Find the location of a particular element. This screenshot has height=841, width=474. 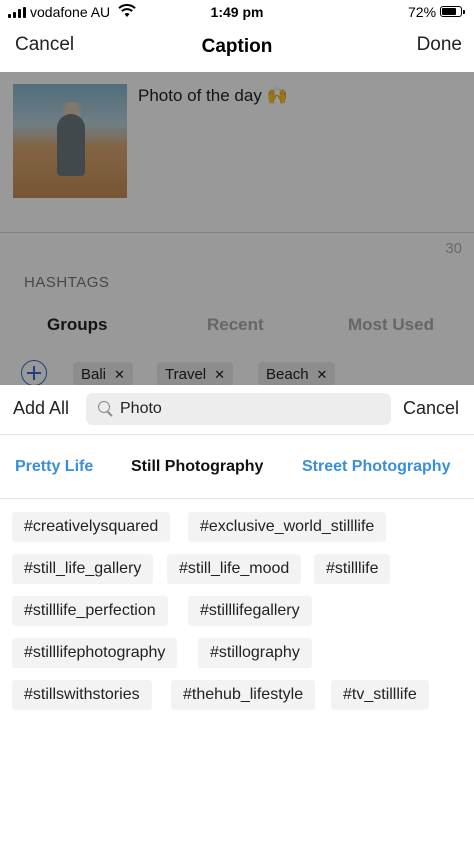

page-title: Caption is located at coordinates (237, 46).